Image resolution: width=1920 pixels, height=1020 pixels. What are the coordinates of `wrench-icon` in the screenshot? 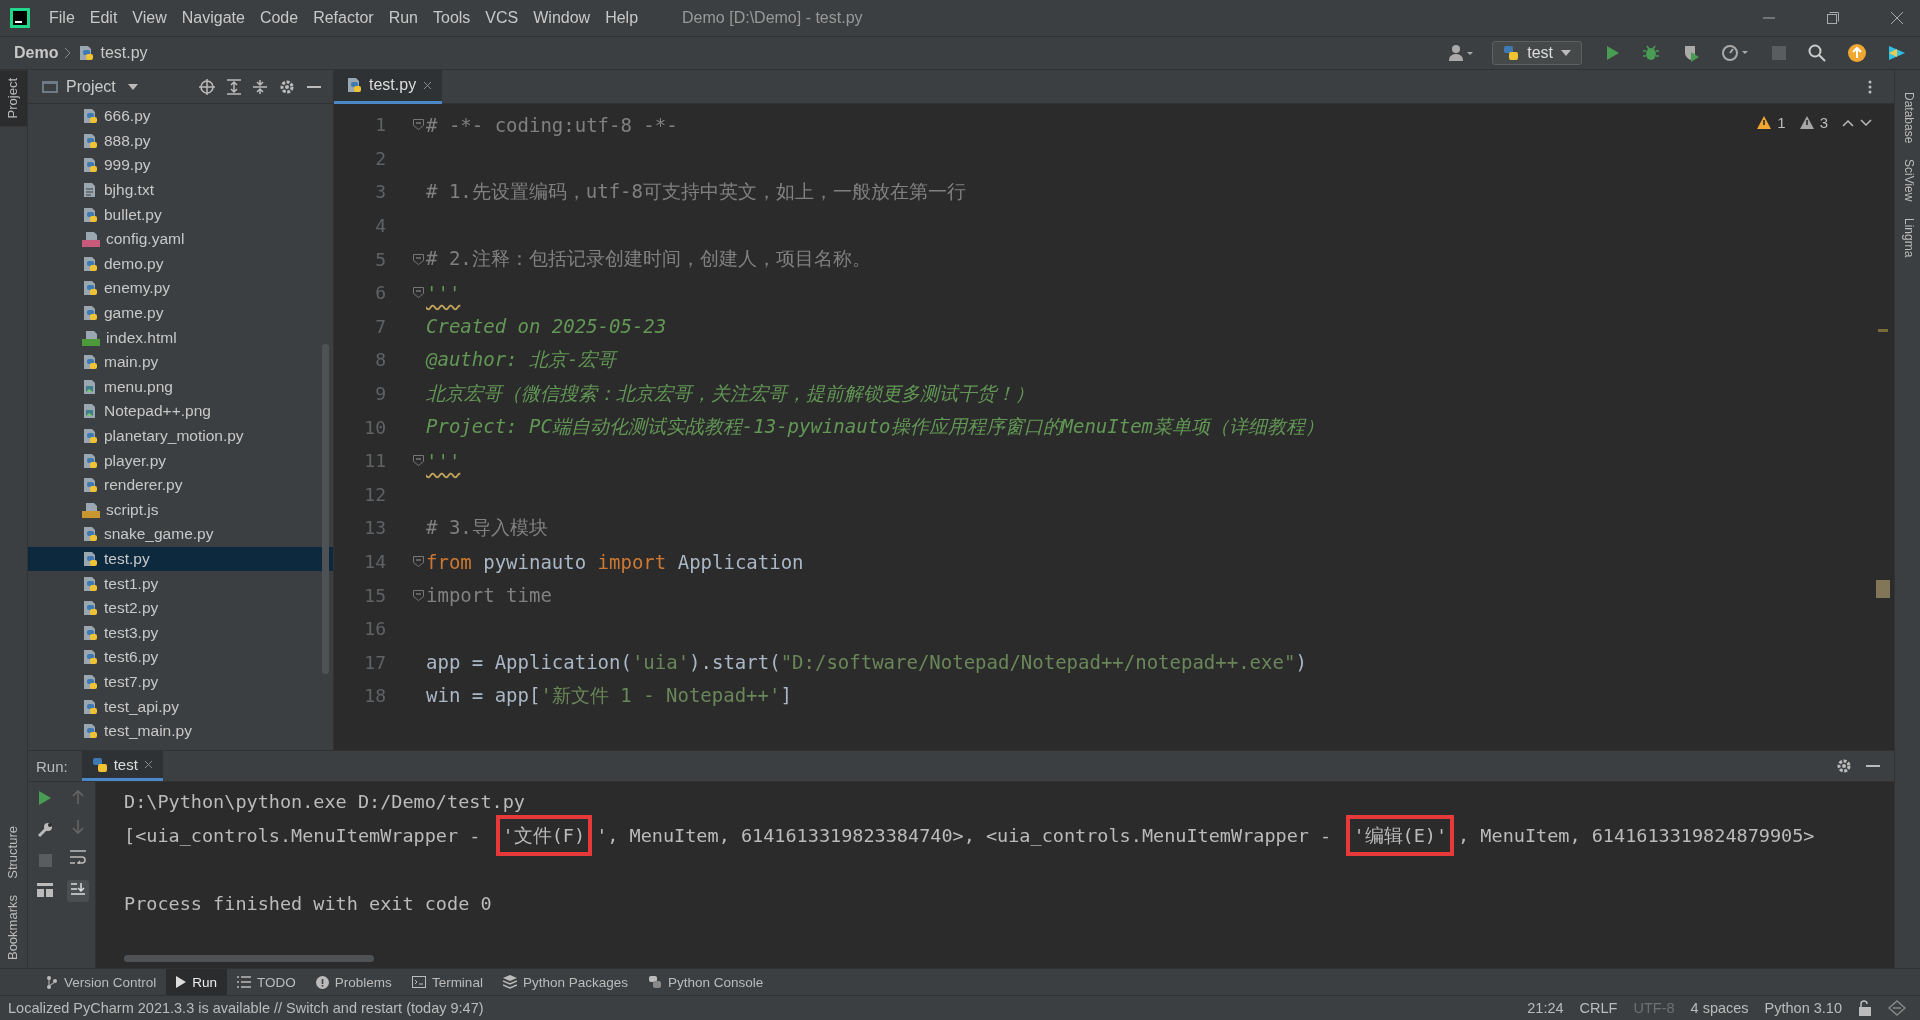 It's located at (45, 830).